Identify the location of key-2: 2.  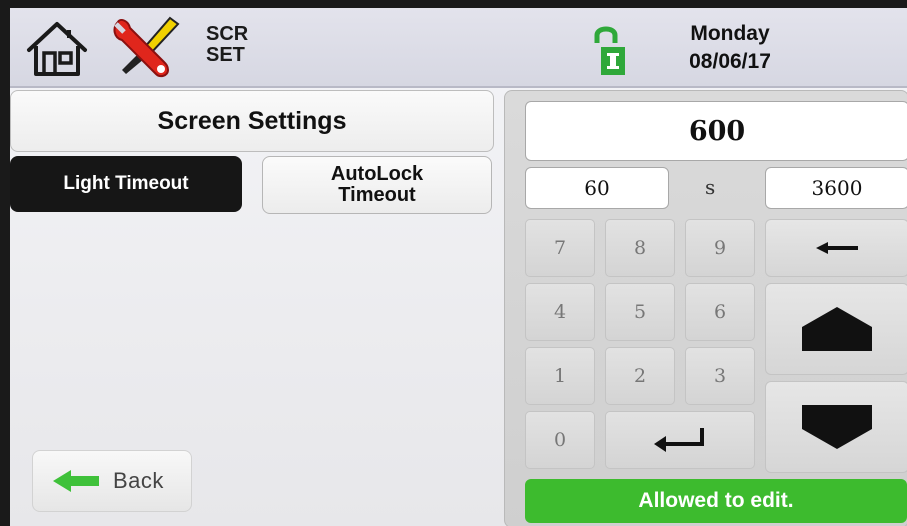
(640, 376).